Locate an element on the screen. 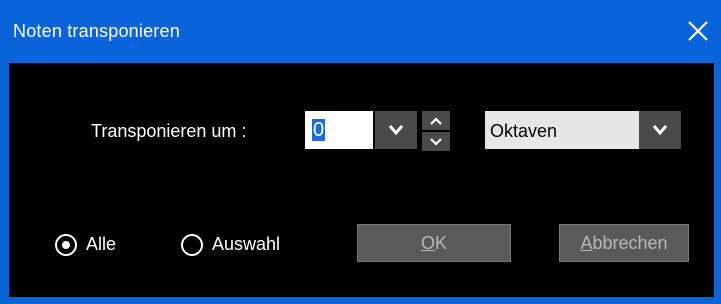  ok-button: OK is located at coordinates (434, 243).